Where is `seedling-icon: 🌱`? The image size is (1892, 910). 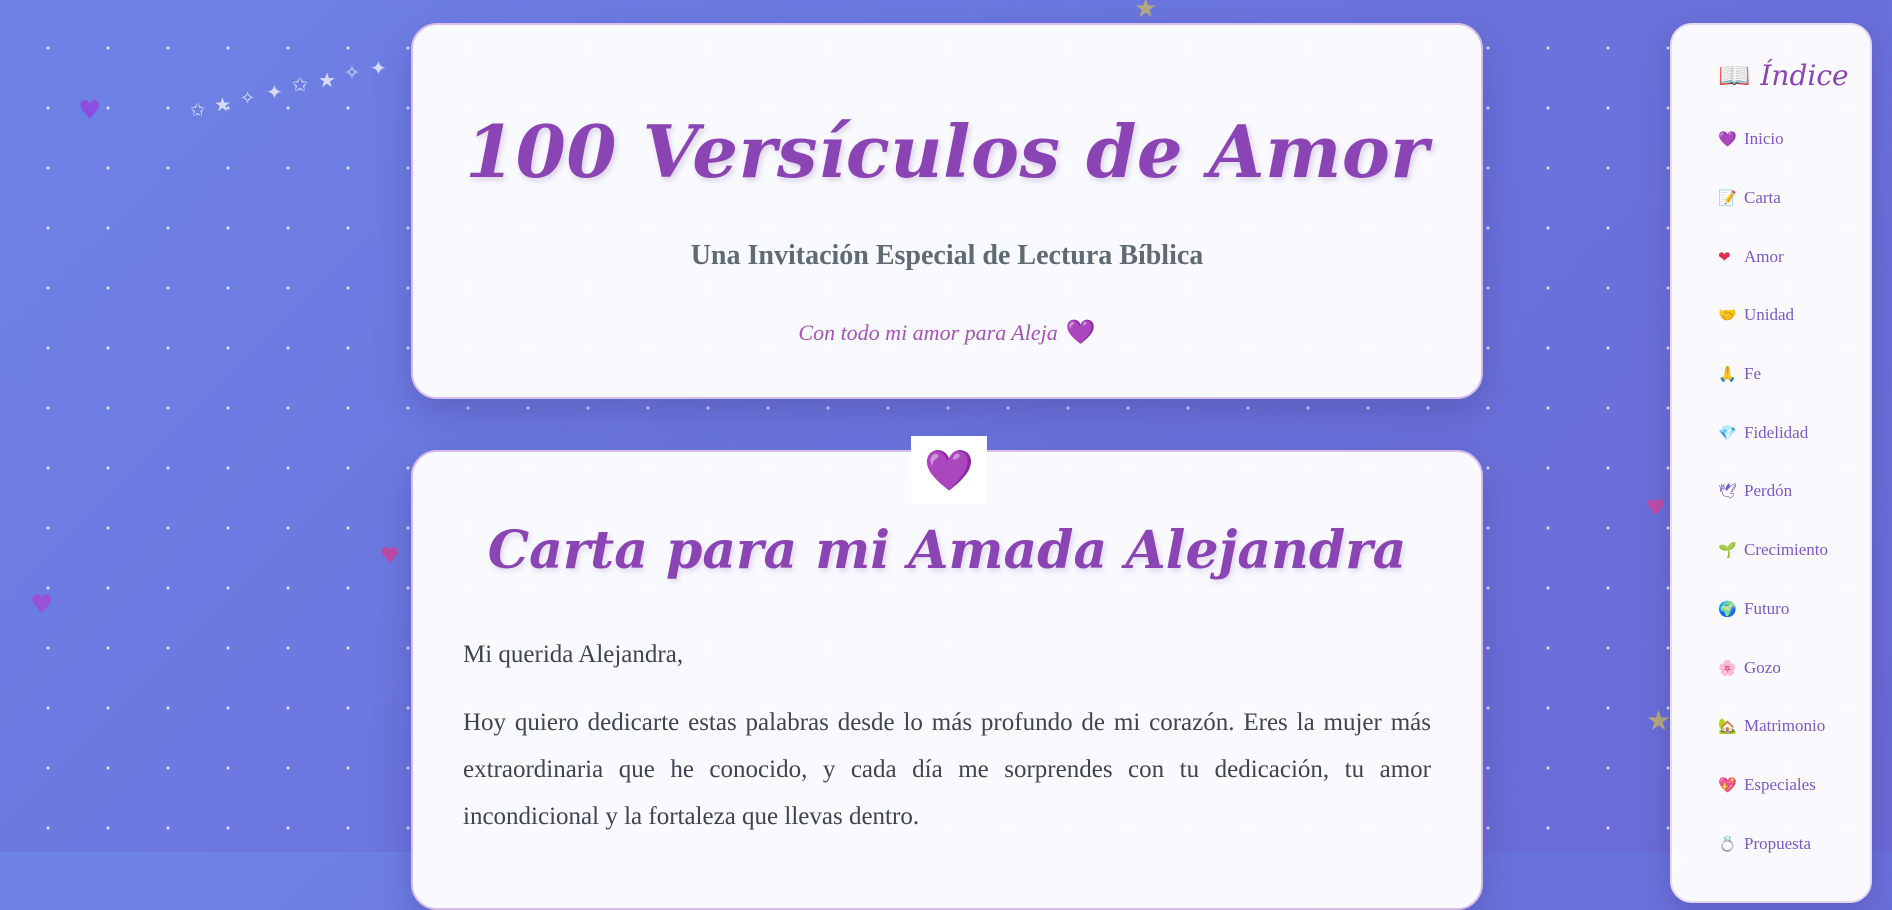
seedling-icon: 🌱 is located at coordinates (1727, 550).